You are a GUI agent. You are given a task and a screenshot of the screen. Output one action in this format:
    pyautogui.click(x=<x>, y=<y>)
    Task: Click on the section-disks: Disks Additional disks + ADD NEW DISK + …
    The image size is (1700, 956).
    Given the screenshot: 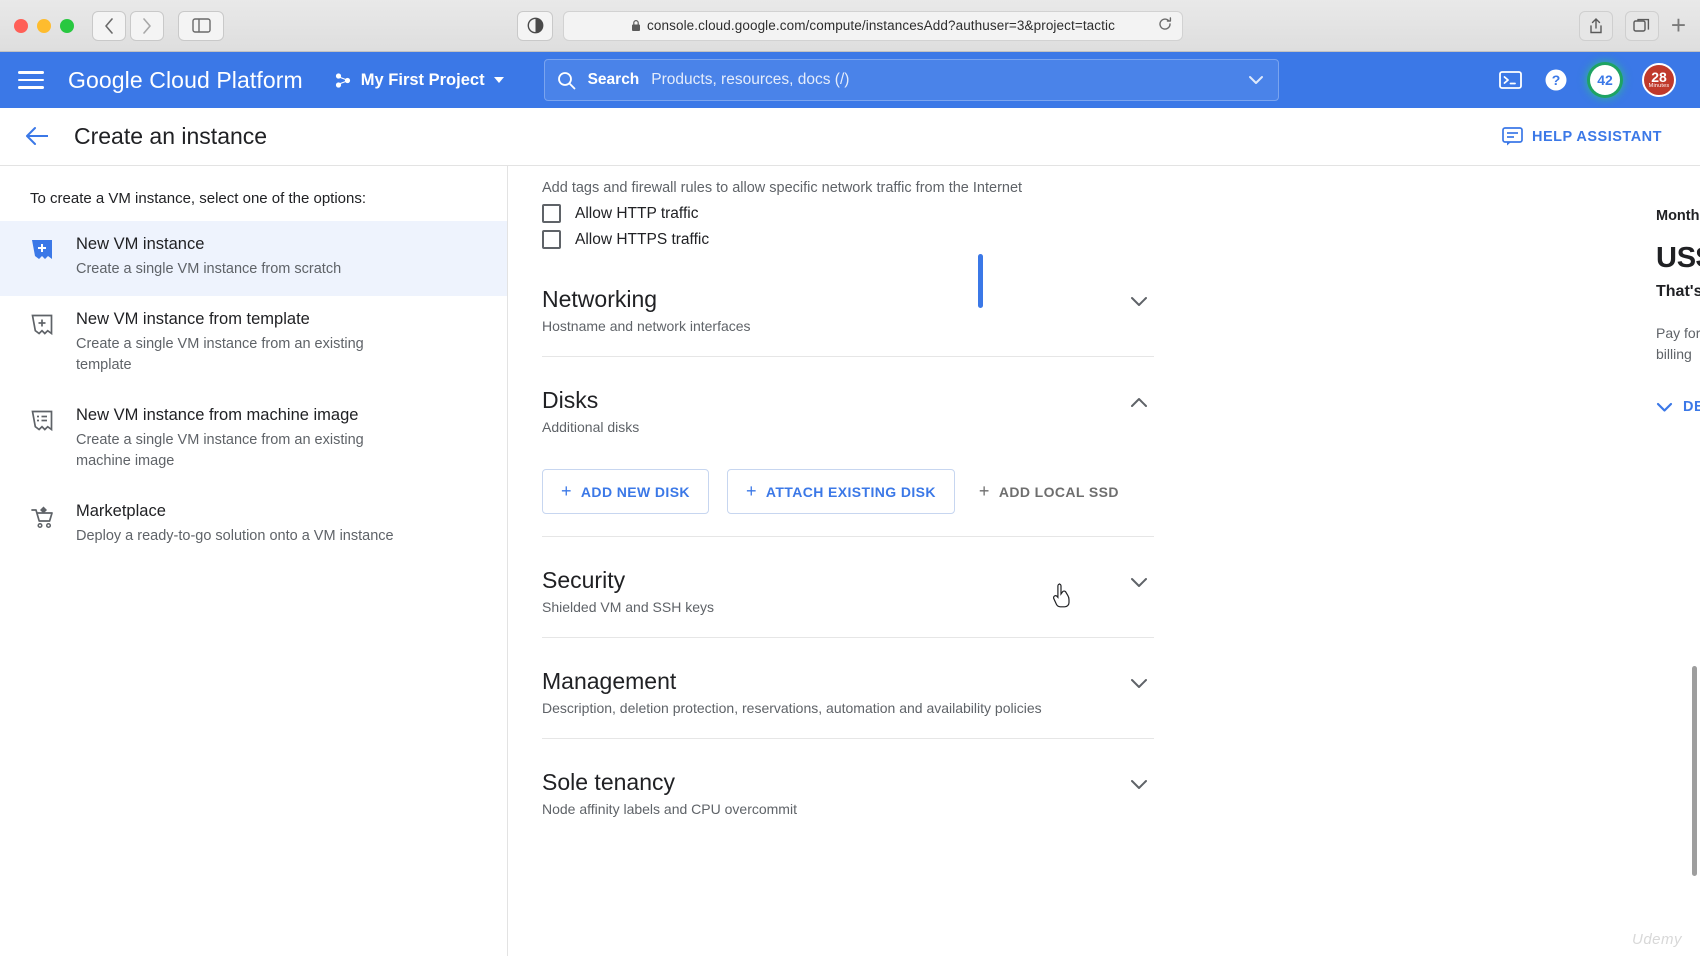 What is the action you would take?
    pyautogui.click(x=848, y=447)
    